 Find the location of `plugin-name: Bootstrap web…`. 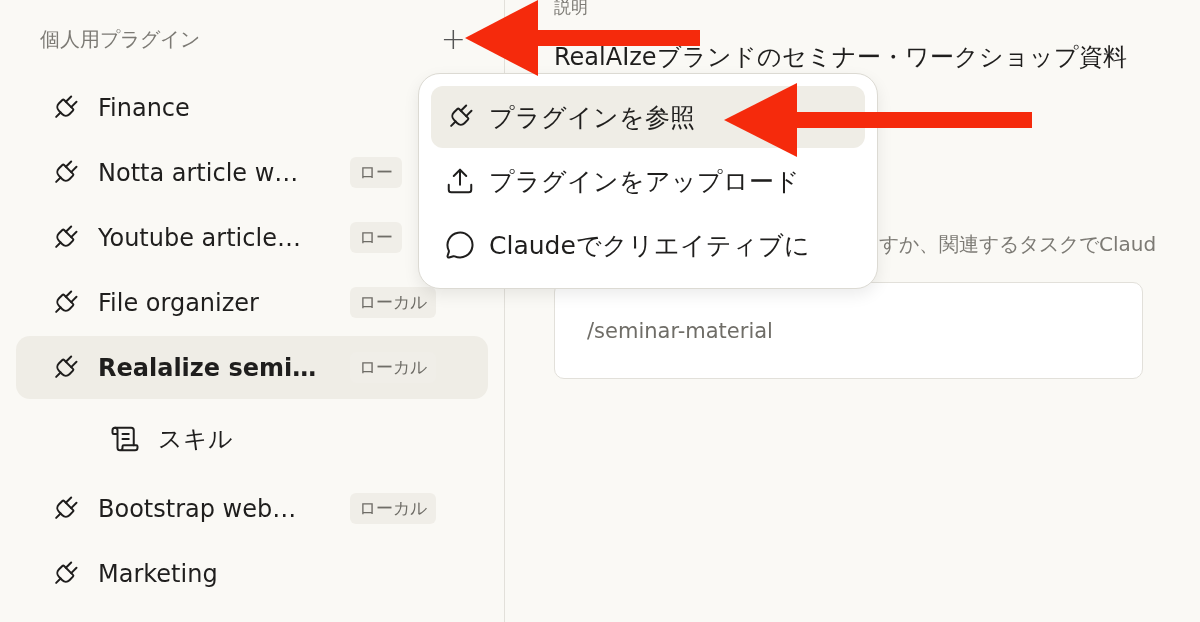

plugin-name: Bootstrap web… is located at coordinates (198, 508).